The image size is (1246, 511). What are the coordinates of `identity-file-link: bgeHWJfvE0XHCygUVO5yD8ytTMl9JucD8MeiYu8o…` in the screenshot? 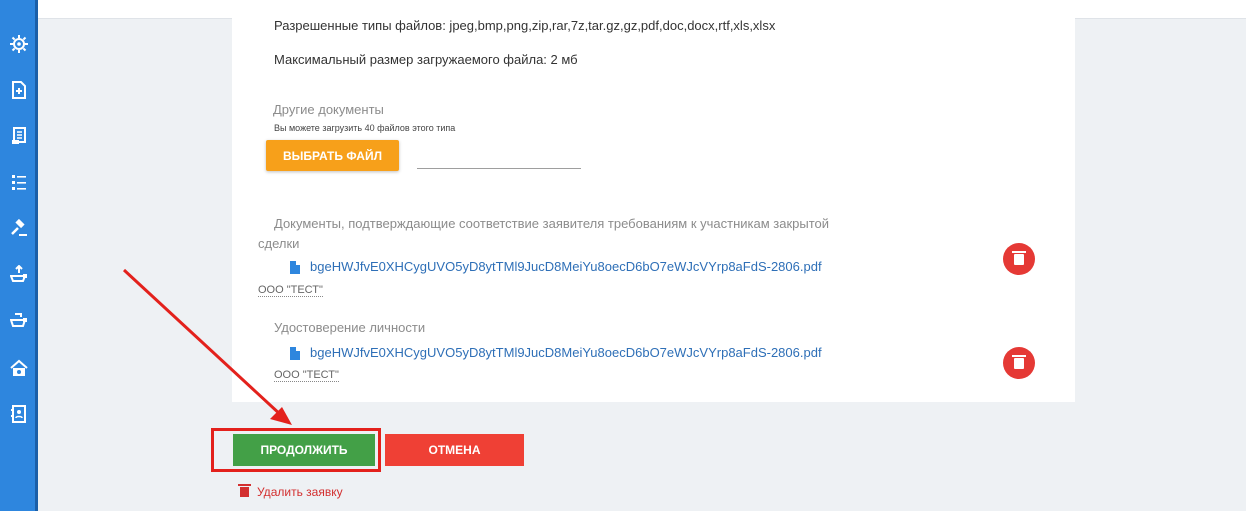 It's located at (566, 352).